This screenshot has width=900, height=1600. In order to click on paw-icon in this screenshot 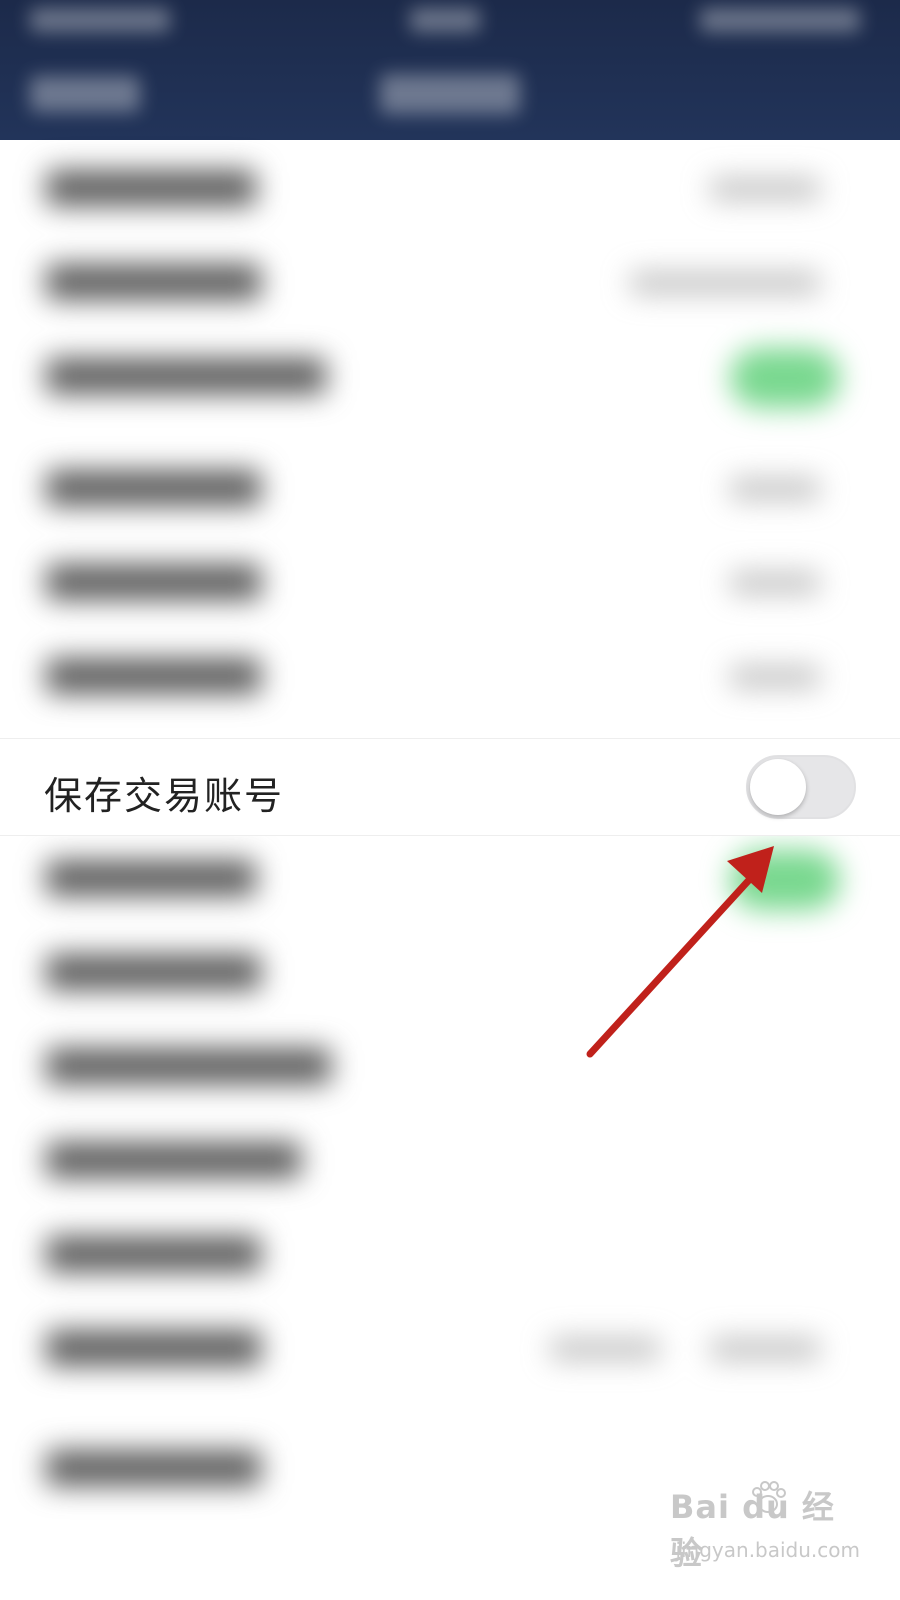, I will do `click(769, 1497)`.